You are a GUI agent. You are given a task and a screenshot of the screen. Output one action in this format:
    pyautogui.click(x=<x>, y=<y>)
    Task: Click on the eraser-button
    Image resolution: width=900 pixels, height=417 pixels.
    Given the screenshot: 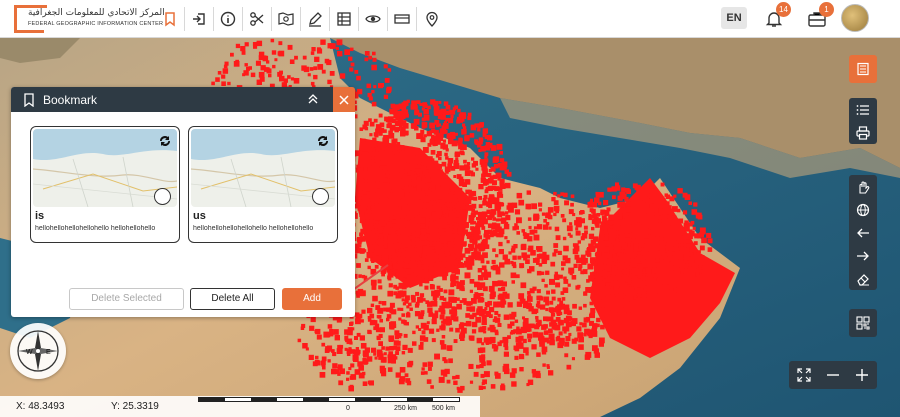 What is the action you would take?
    pyautogui.click(x=863, y=278)
    